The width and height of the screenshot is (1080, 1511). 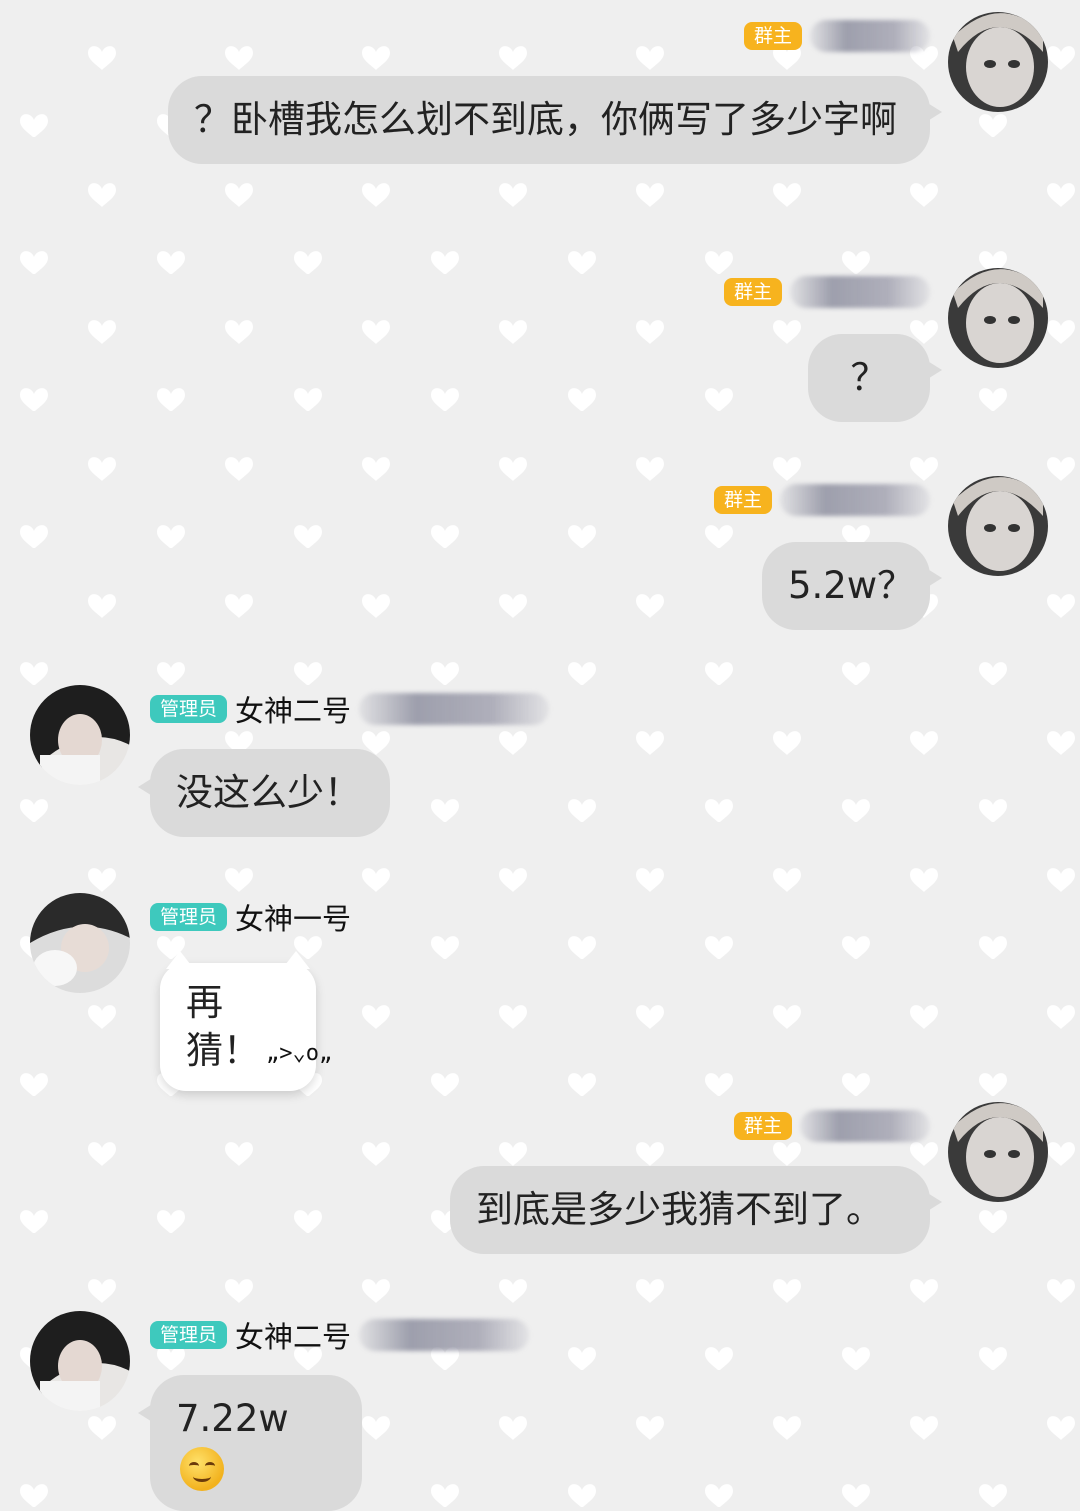 I want to click on message-bubble: ？, so click(x=875, y=378).